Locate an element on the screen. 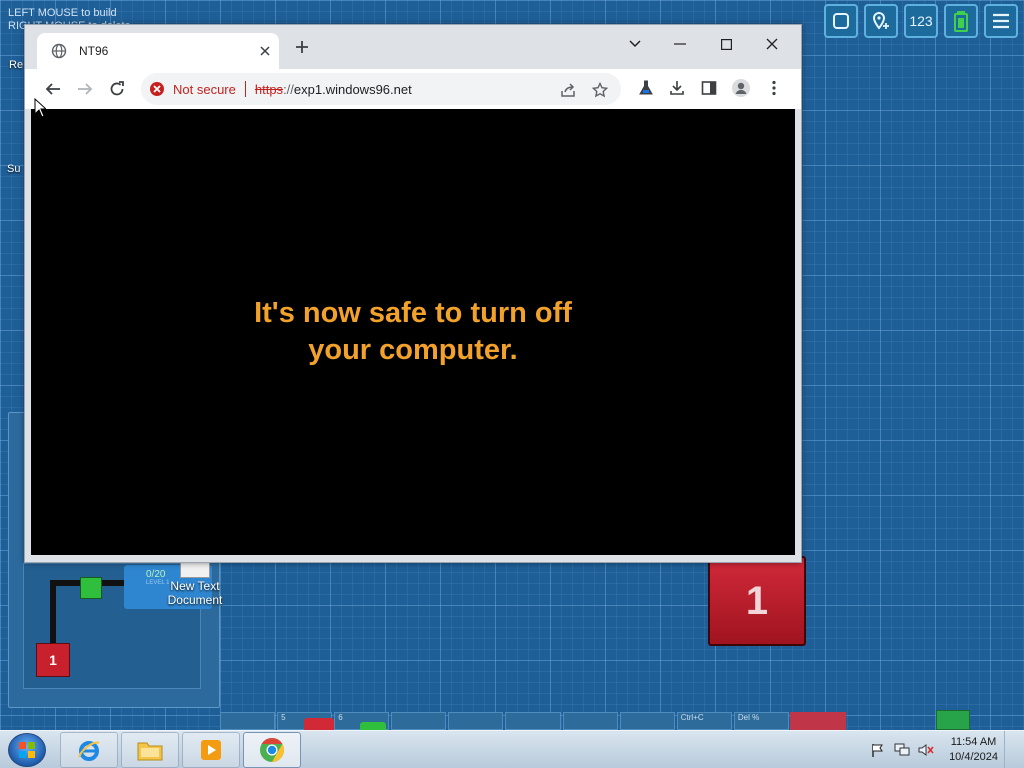  internet-explorer-icon is located at coordinates (89, 751).